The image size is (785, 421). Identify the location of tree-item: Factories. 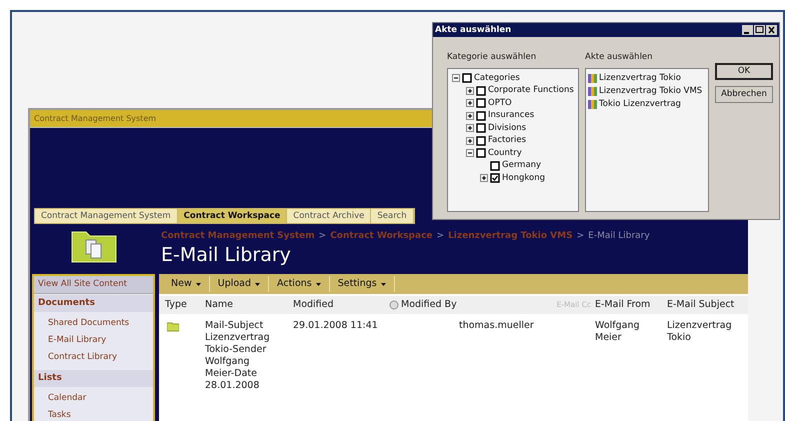
(507, 141).